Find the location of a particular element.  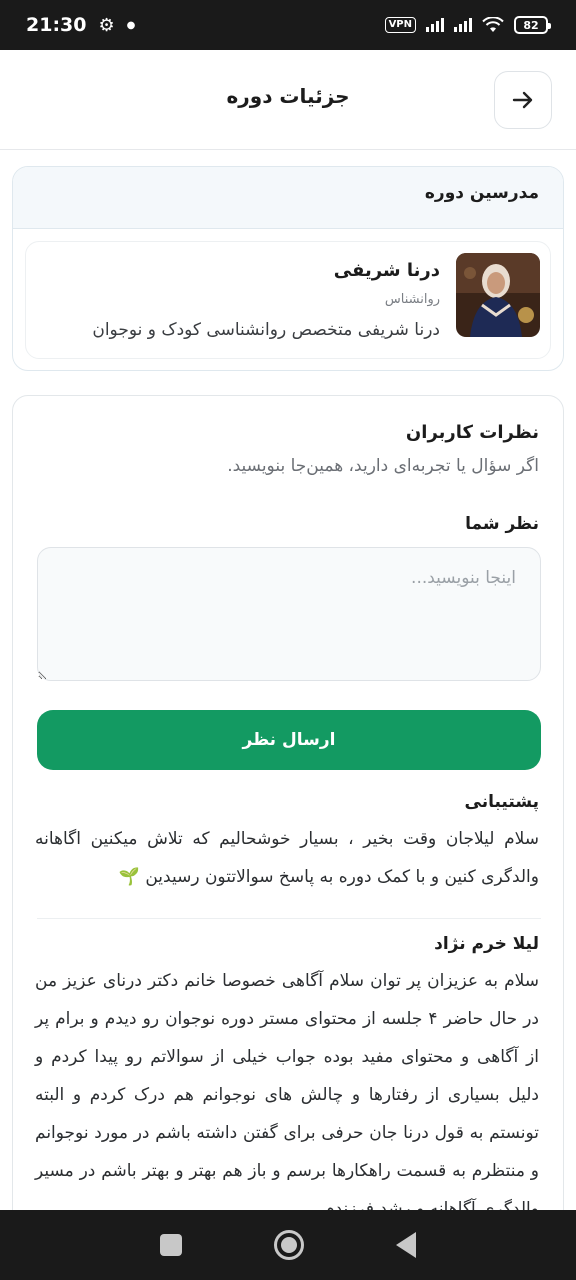

status-time: 21:30 is located at coordinates (56, 25).